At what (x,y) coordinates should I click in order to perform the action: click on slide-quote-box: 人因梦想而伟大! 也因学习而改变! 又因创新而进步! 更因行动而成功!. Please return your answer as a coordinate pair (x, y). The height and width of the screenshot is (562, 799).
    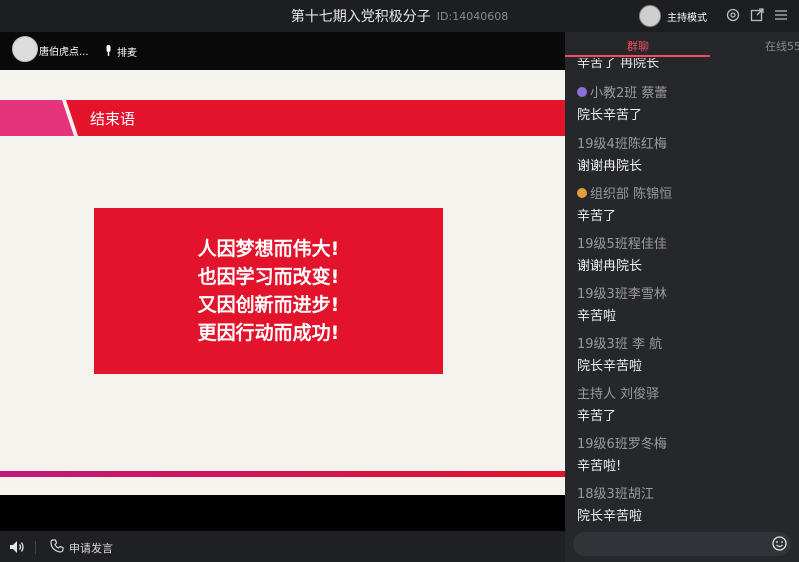
    Looking at the image, I should click on (268, 291).